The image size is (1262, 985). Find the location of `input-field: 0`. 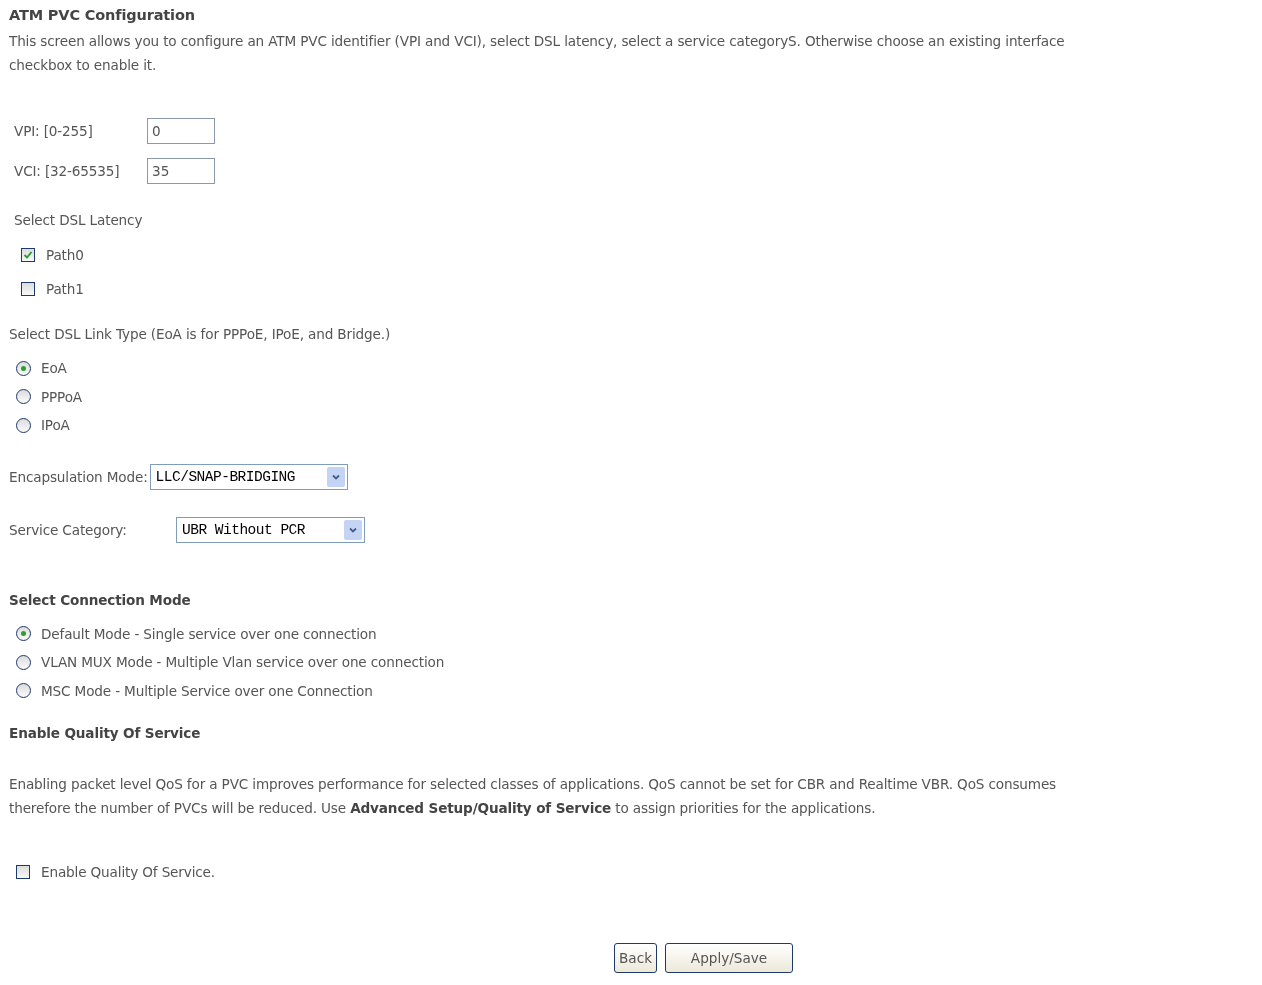

input-field: 0 is located at coordinates (181, 131).